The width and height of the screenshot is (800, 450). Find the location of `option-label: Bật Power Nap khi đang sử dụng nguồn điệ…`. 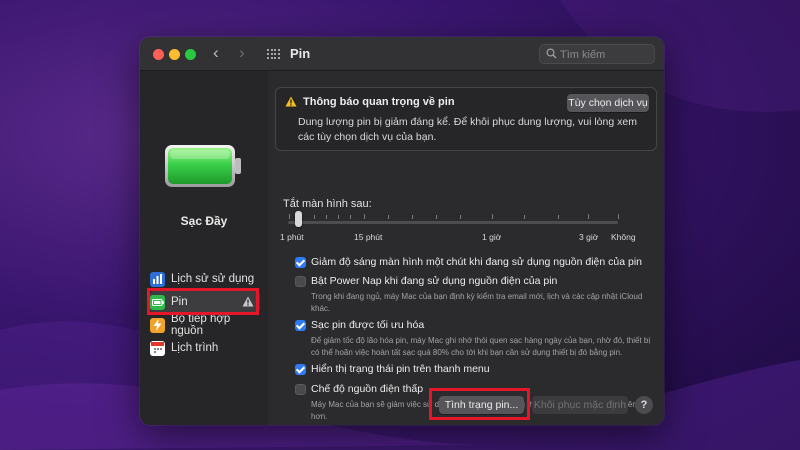

option-label: Bật Power Nap khi đang sử dụng nguồn điệ… is located at coordinates (434, 281).